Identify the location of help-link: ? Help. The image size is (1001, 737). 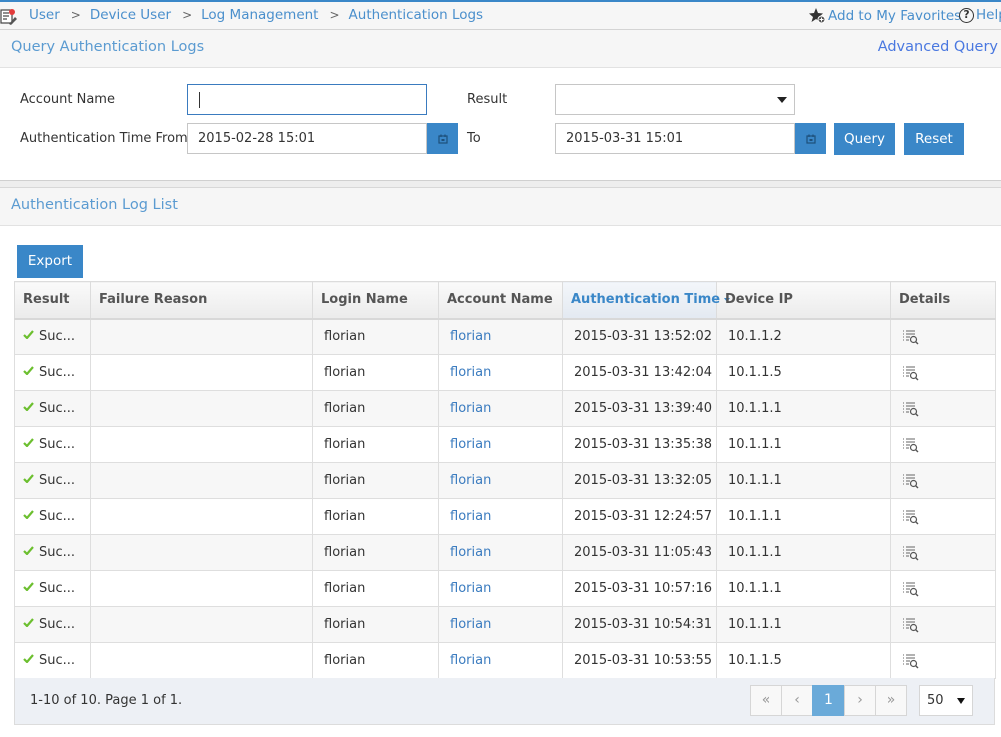
(980, 15).